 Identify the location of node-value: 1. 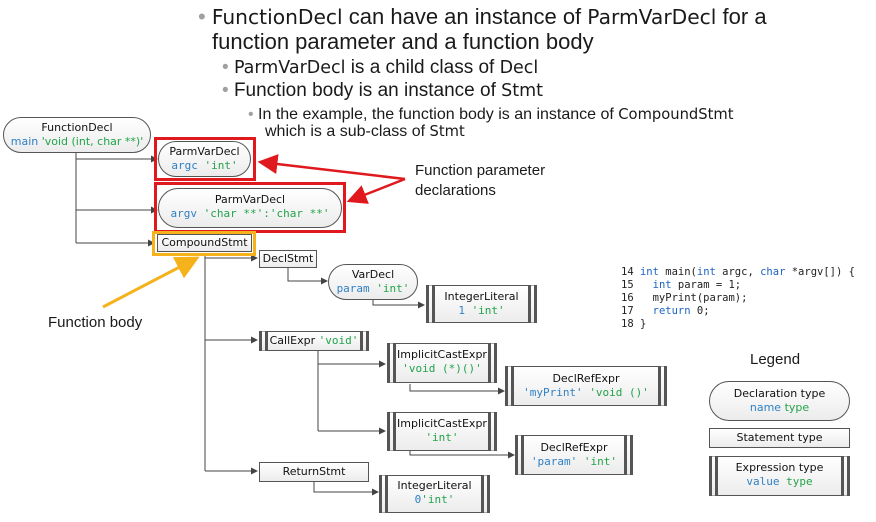
(461, 310).